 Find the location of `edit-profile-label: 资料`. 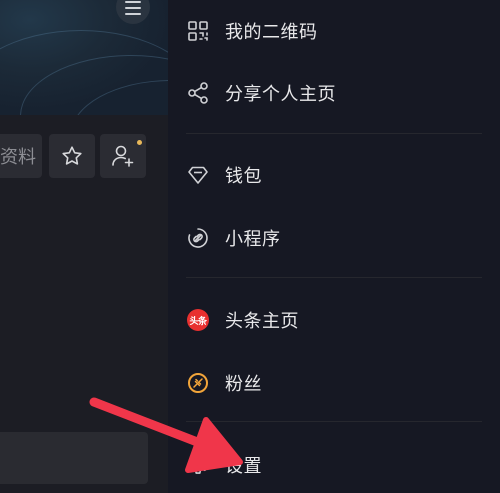

edit-profile-label: 资料 is located at coordinates (18, 157).